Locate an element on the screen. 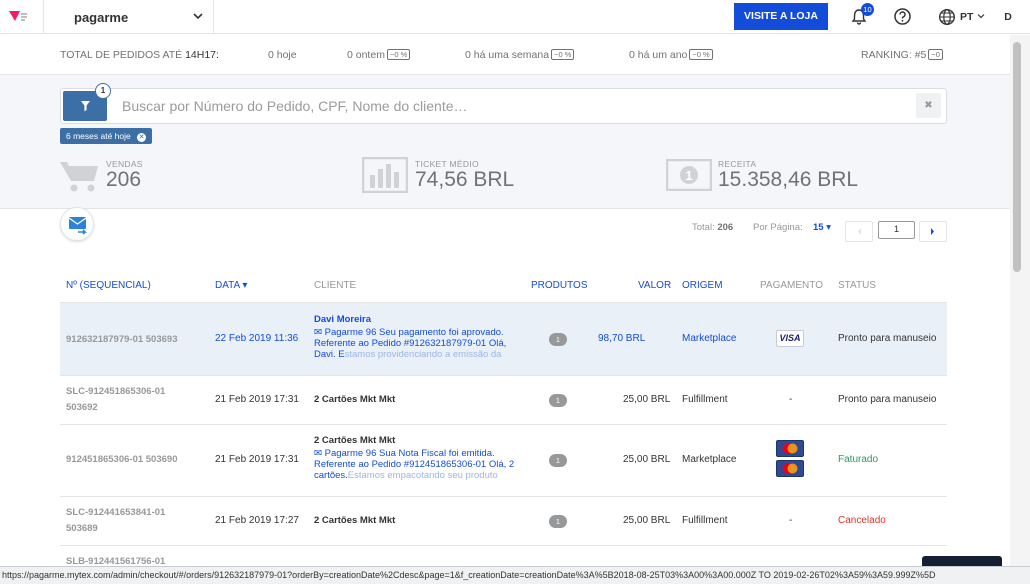 The height and width of the screenshot is (584, 1030). summary-today: 0 hoje is located at coordinates (282, 55).